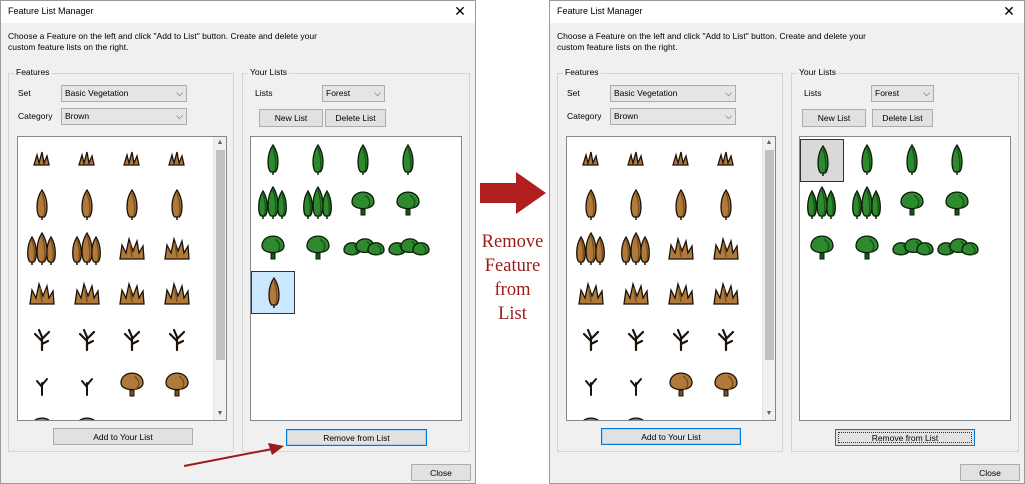 This screenshot has width=1025, height=484. Describe the element at coordinates (990, 472) in the screenshot. I see `close-button: Close` at that location.